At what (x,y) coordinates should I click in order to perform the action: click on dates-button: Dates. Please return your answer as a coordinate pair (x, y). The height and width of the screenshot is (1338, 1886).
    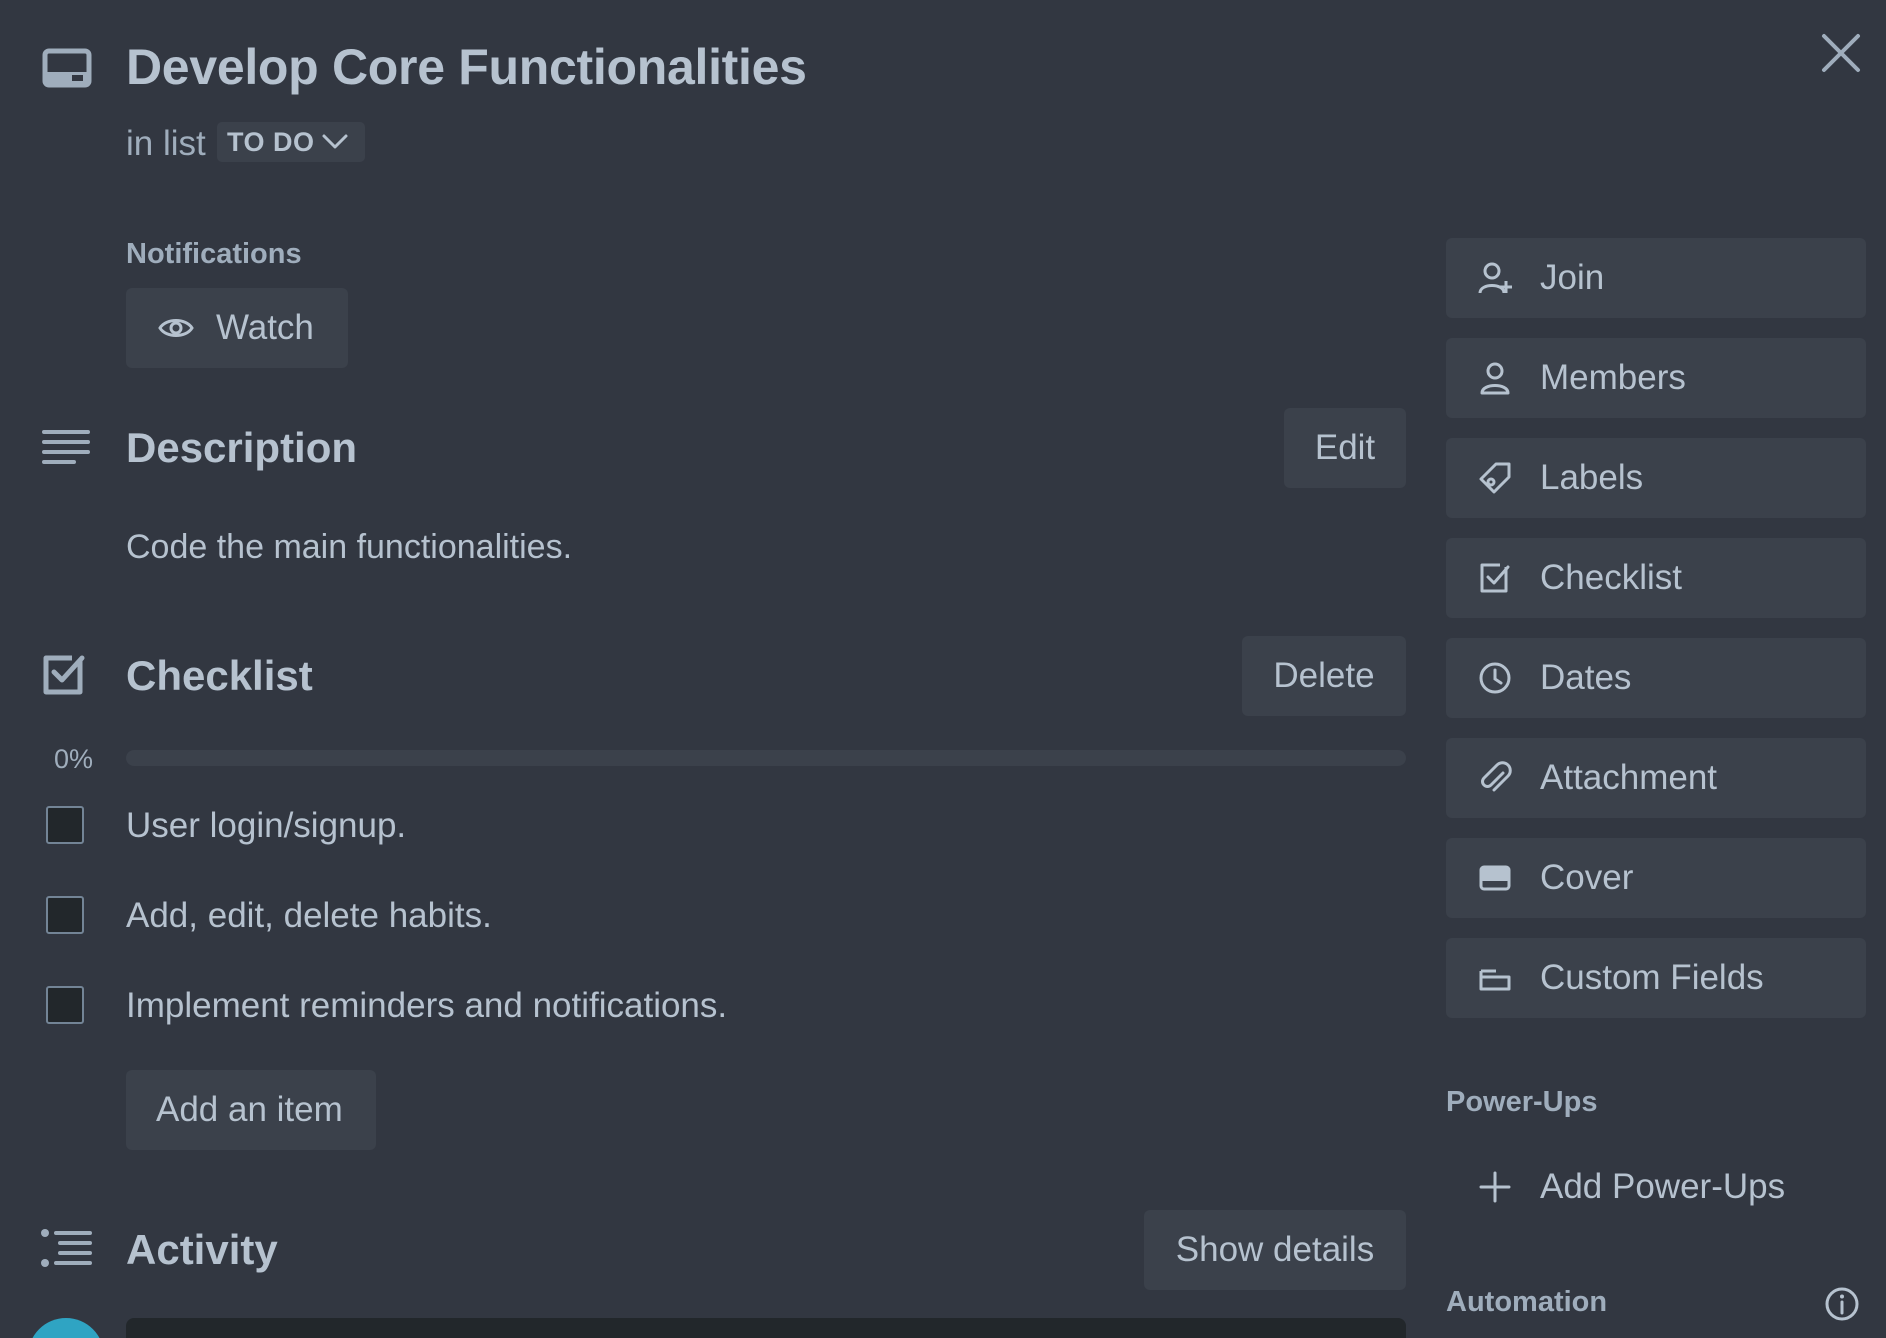
    Looking at the image, I should click on (1656, 678).